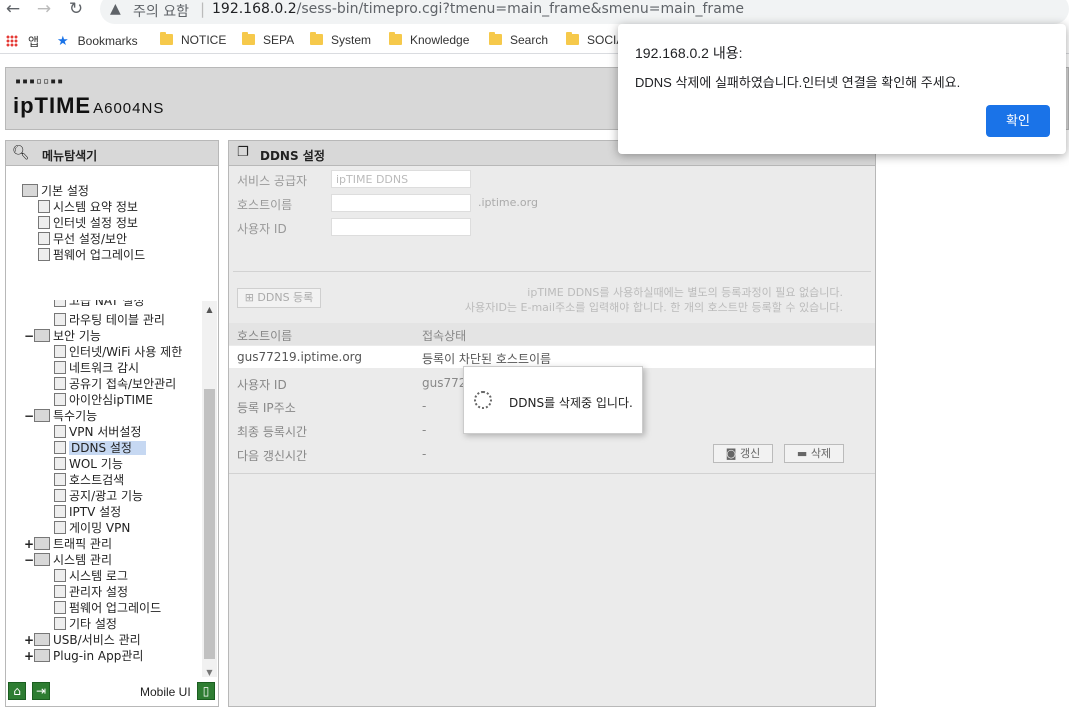 The width and height of the screenshot is (1069, 707). Describe the element at coordinates (85, 624) in the screenshot. I see `menu-item-other-settings: 기타 설정` at that location.